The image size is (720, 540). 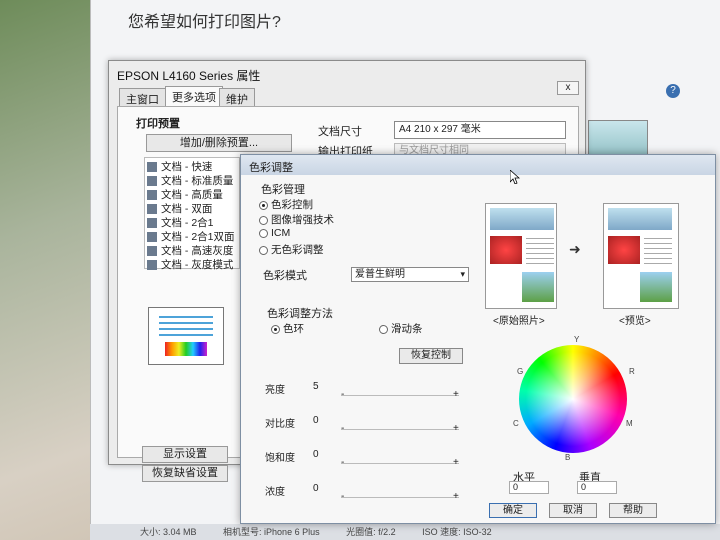 What do you see at coordinates (340, 132) in the screenshot?
I see `paper-size-label: 文档尺寸` at bounding box center [340, 132].